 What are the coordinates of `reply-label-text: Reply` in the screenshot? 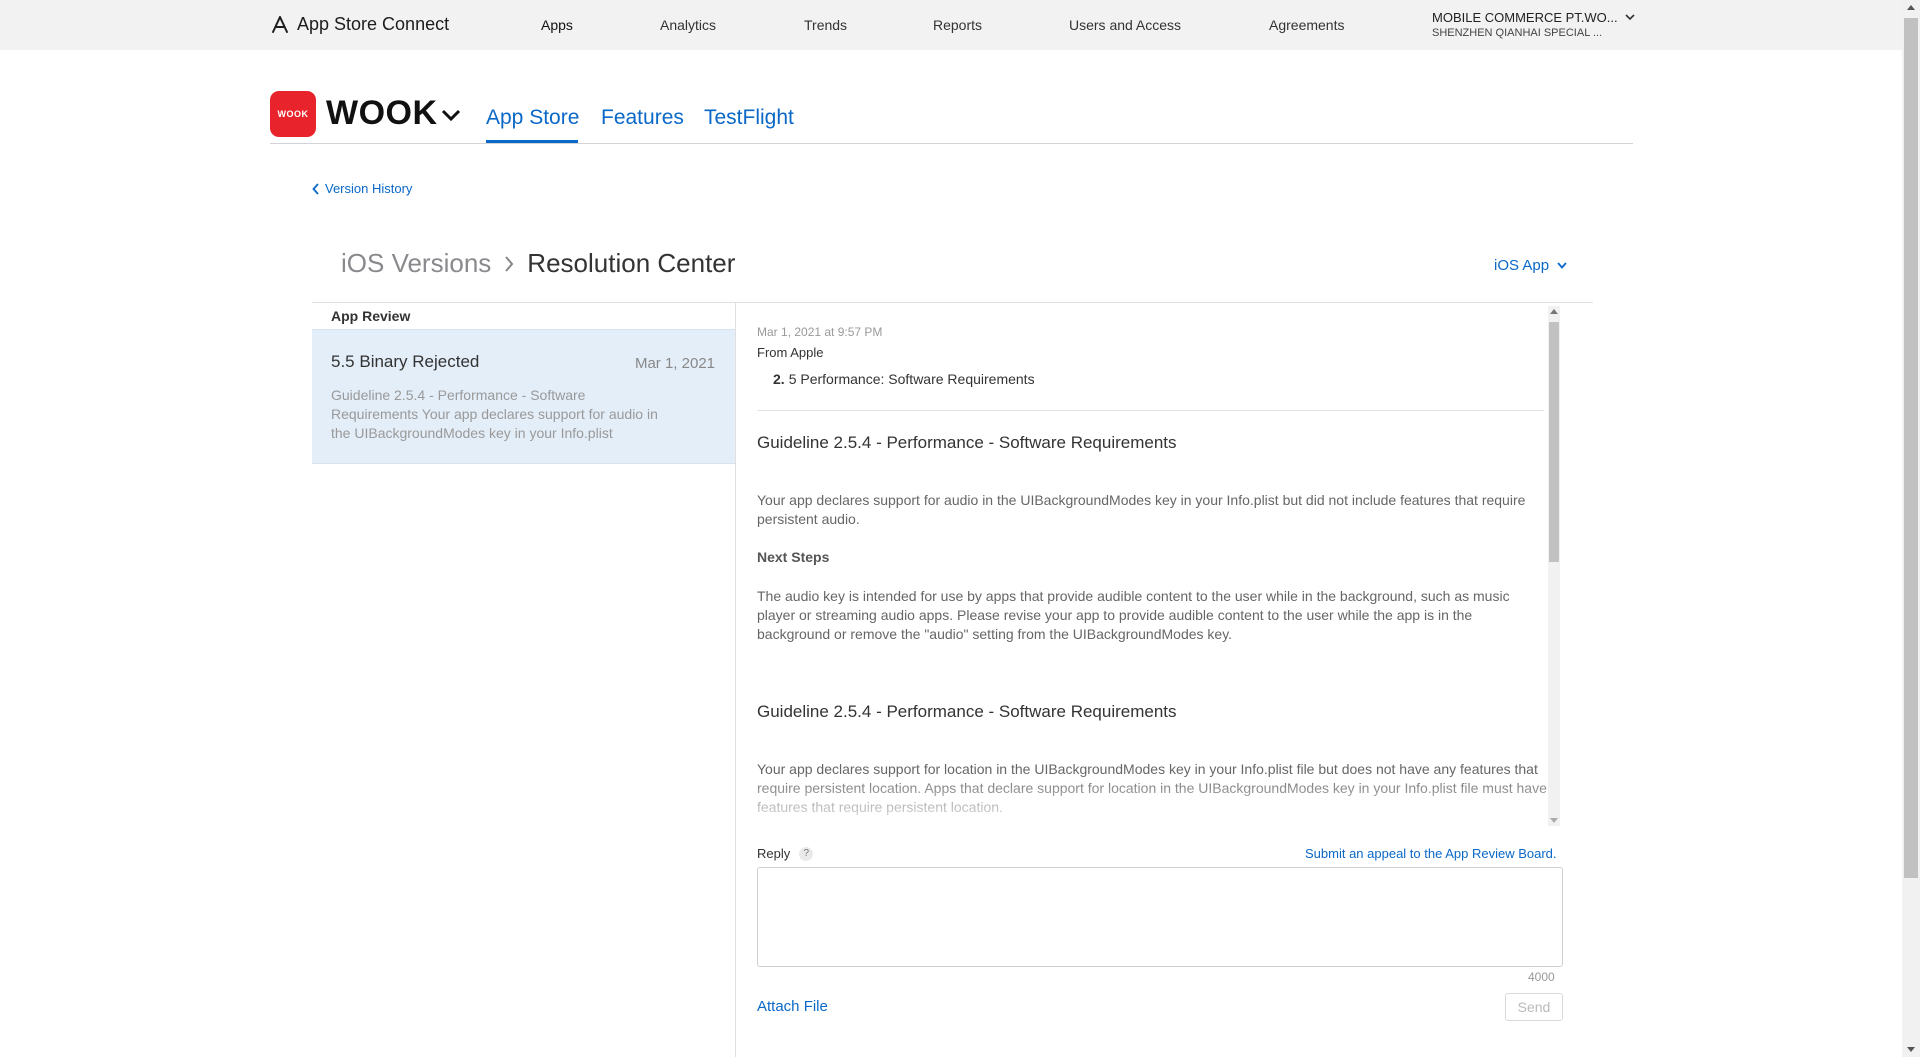 It's located at (774, 853).